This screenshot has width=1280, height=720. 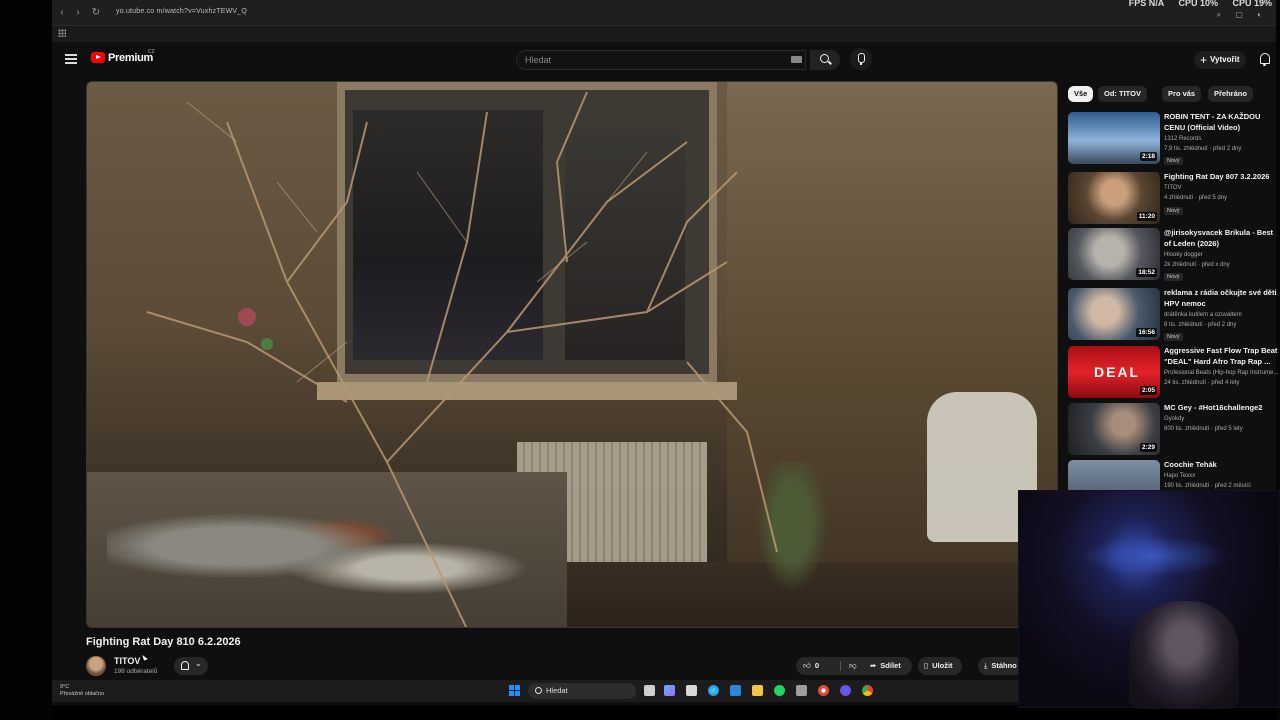 What do you see at coordinates (1221, 177) in the screenshot?
I see `recommendation-title: Fighting Rat Day 807 3.2.2026` at bounding box center [1221, 177].